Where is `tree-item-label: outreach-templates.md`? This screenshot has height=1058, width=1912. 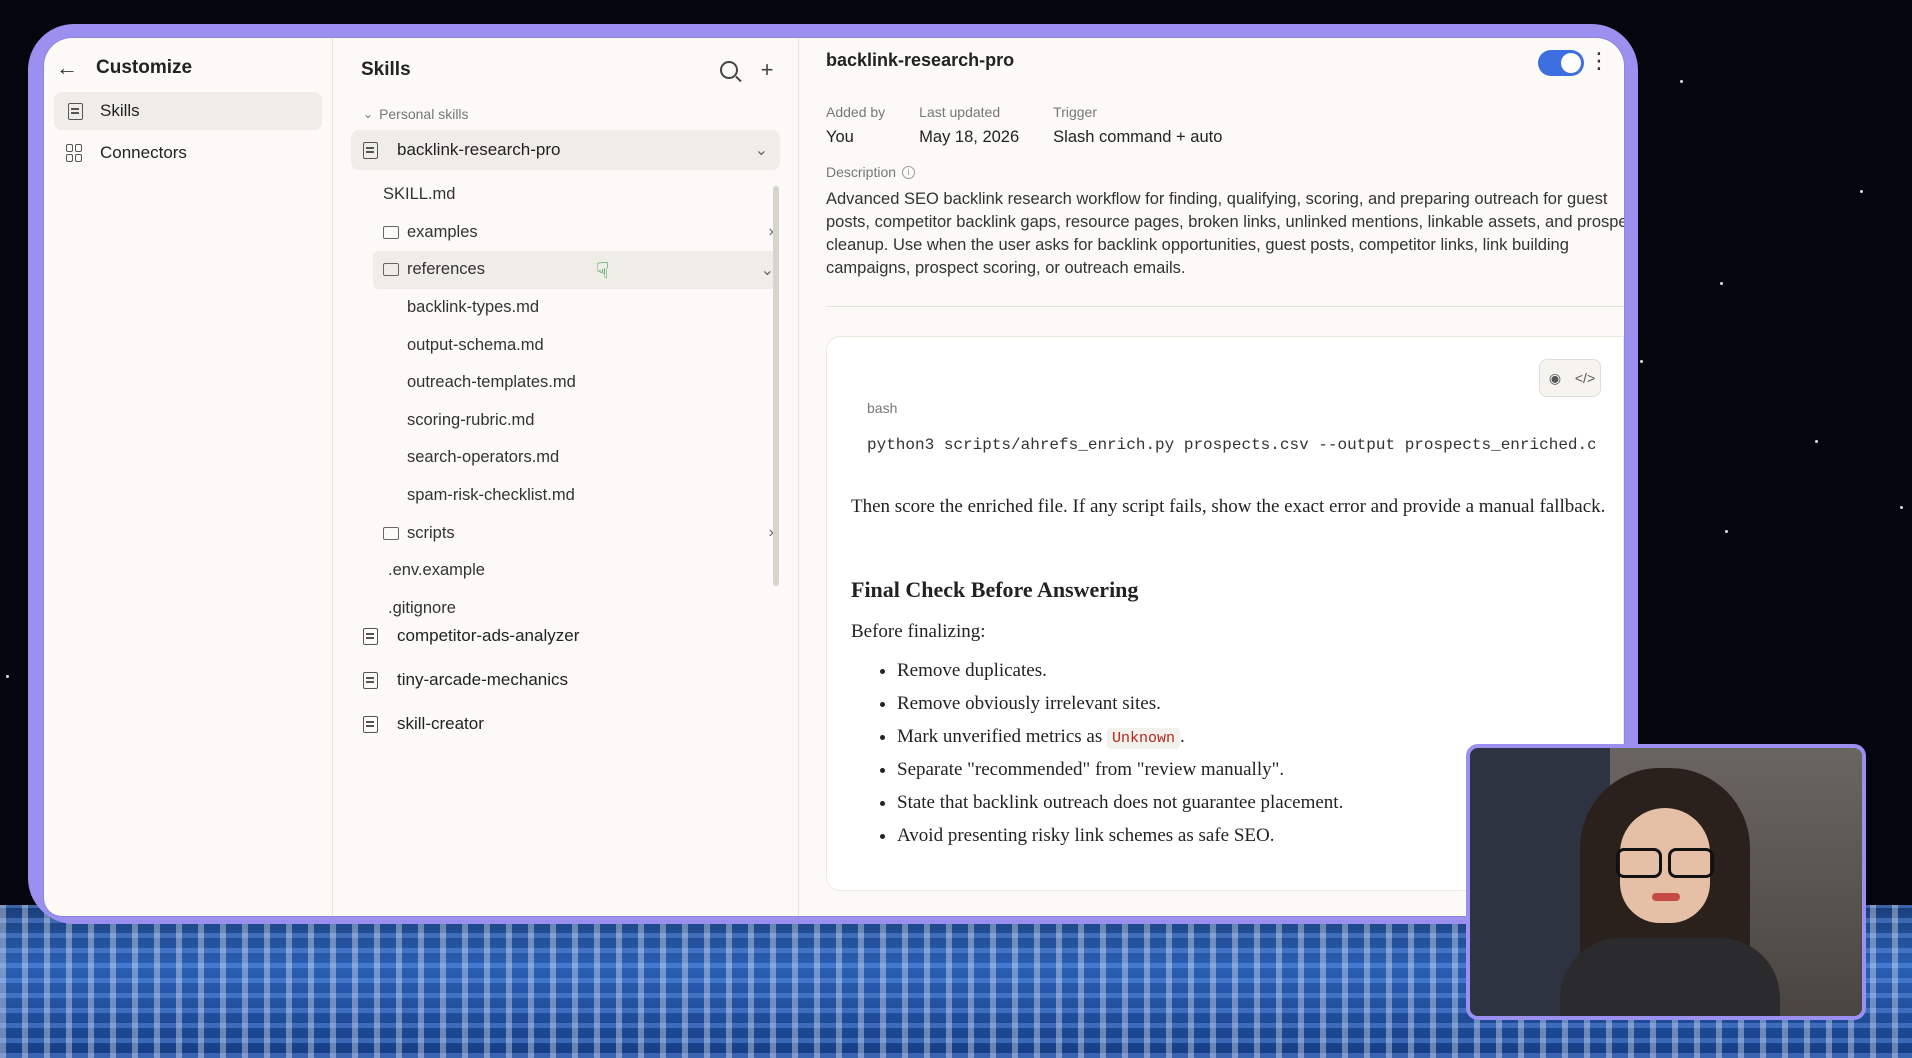 tree-item-label: outreach-templates.md is located at coordinates (491, 382).